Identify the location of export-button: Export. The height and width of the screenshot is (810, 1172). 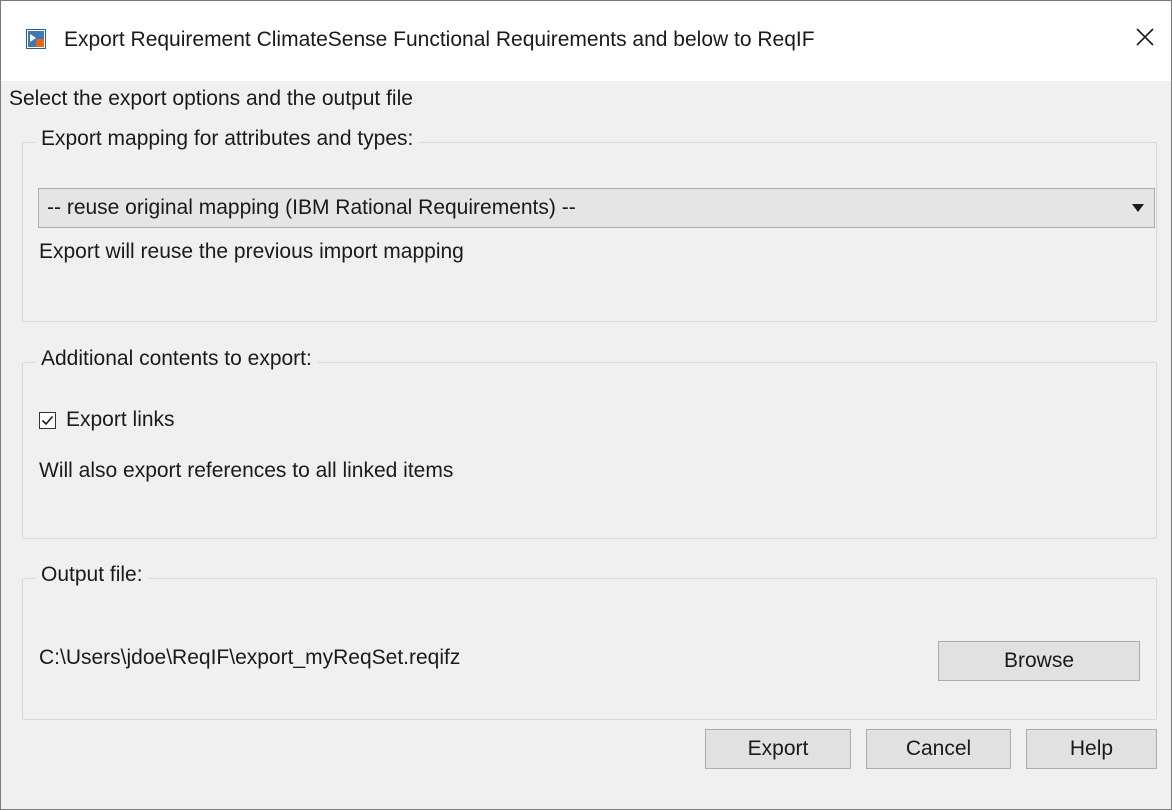
(778, 749).